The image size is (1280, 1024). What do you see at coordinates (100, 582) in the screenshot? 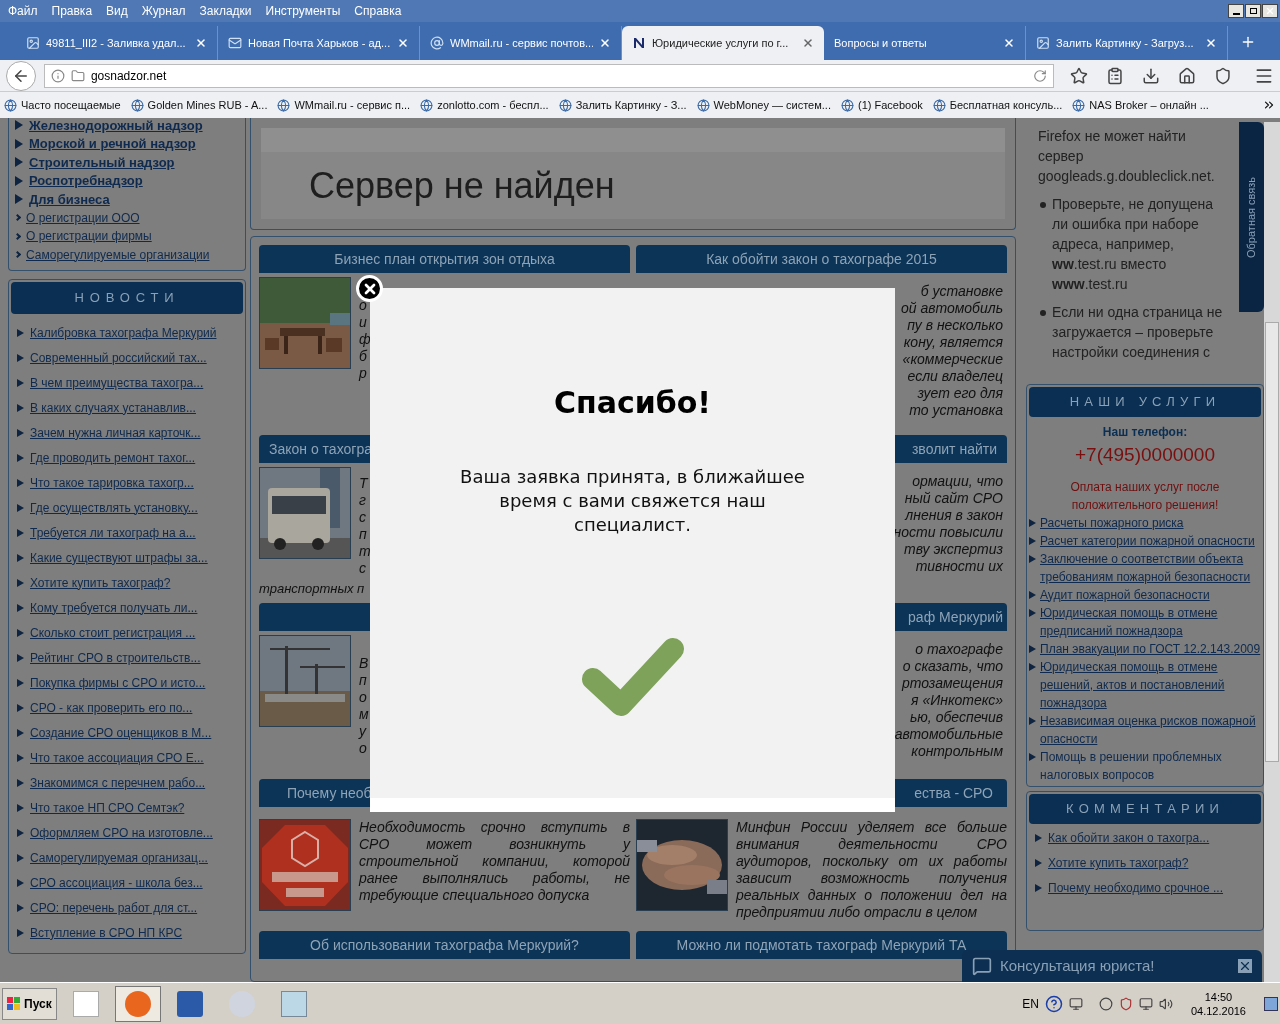
I see `news-link: Хотите купить тахограф?` at bounding box center [100, 582].